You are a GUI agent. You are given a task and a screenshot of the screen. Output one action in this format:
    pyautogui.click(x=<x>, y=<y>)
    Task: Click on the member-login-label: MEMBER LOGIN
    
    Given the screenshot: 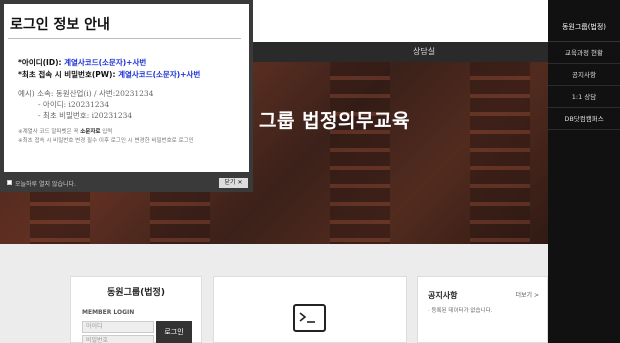 What is the action you would take?
    pyautogui.click(x=108, y=312)
    